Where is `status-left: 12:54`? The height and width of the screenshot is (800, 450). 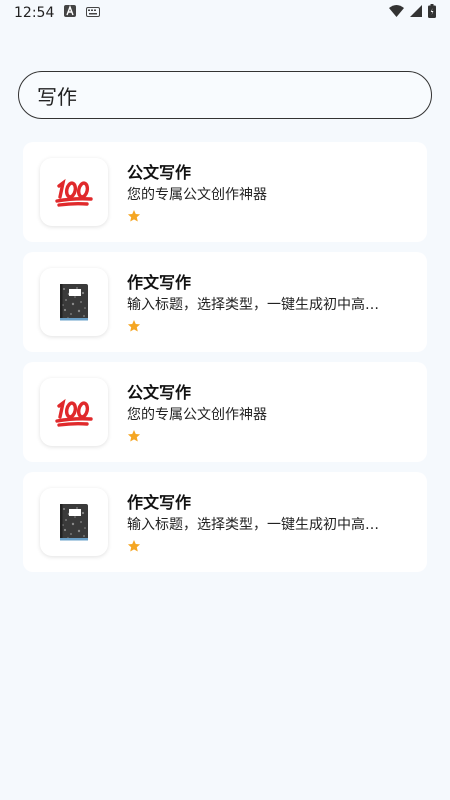 status-left: 12:54 is located at coordinates (57, 13).